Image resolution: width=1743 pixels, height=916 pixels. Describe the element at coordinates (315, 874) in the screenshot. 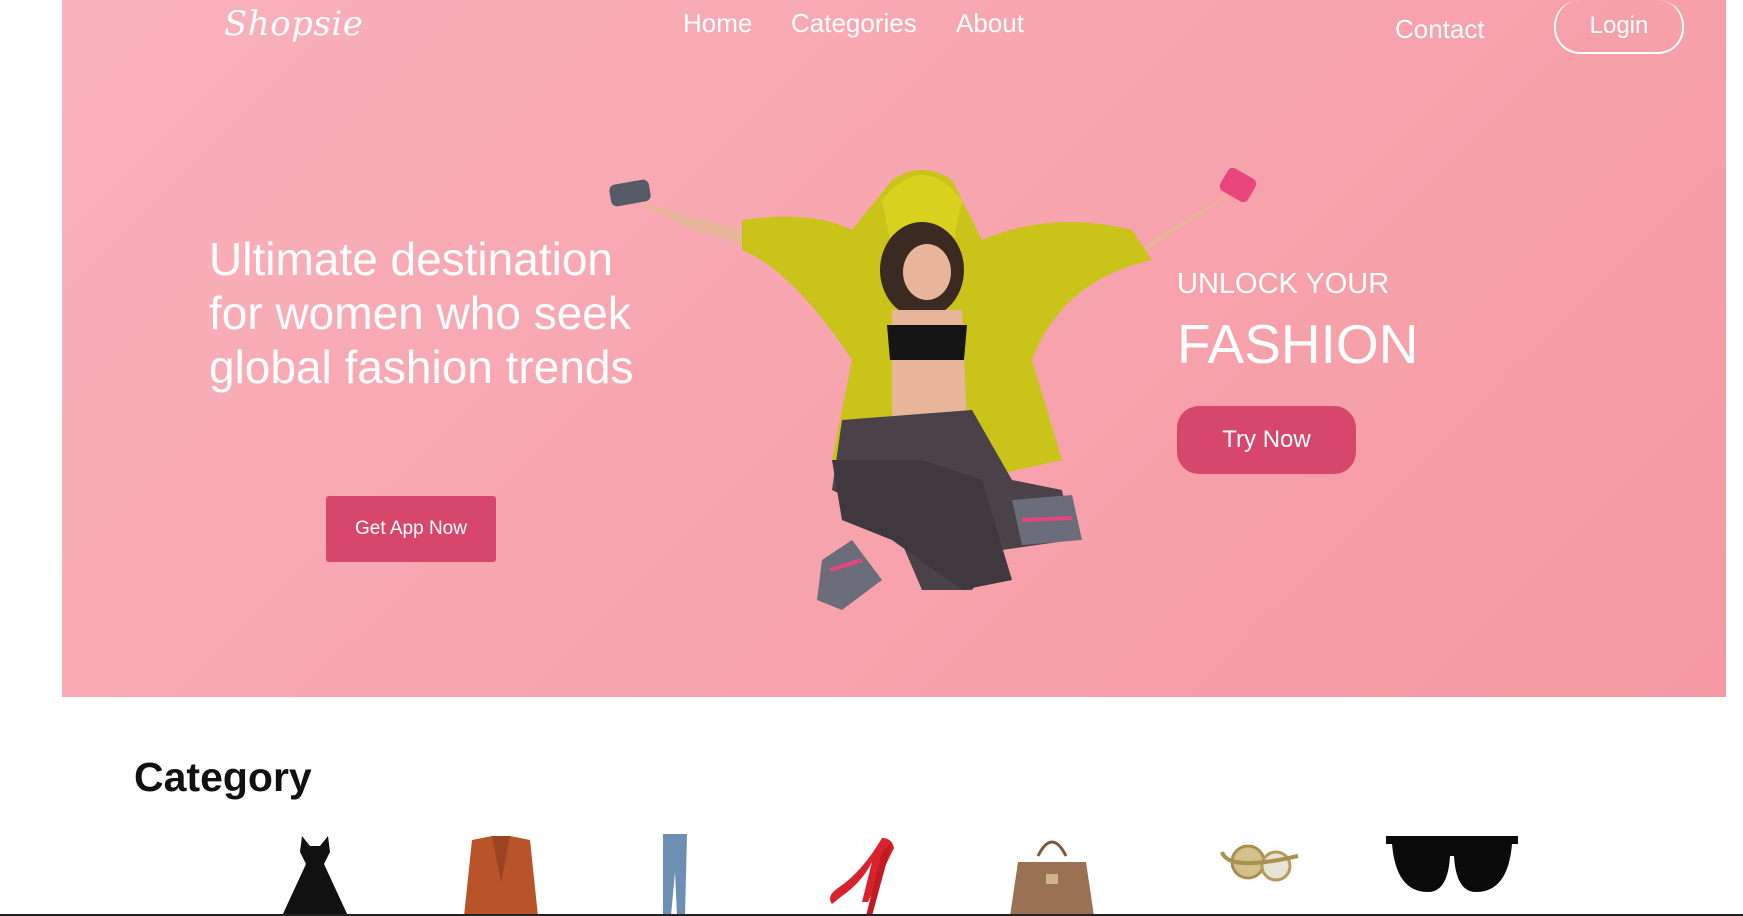

I see `dress-icon` at that location.